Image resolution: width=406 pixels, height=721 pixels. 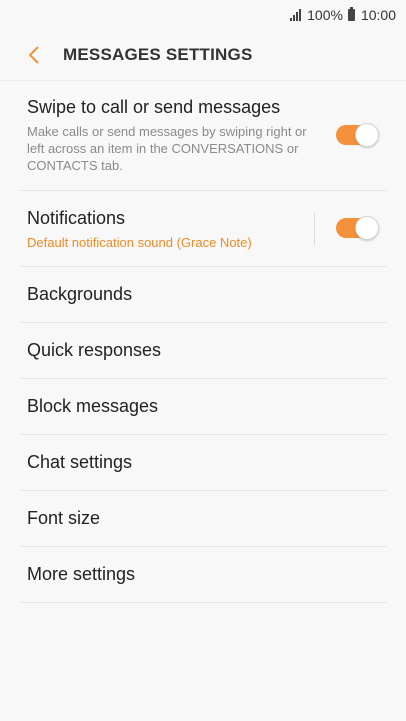 I want to click on page-title: MESSAGES SETTINGS, so click(x=158, y=54).